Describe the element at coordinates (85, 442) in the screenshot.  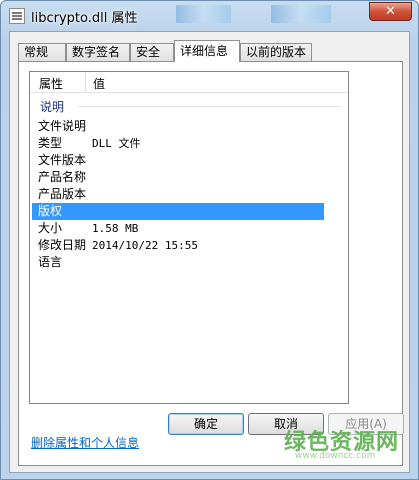
I see `remove-properties-link: 删除属性和个人信息` at that location.